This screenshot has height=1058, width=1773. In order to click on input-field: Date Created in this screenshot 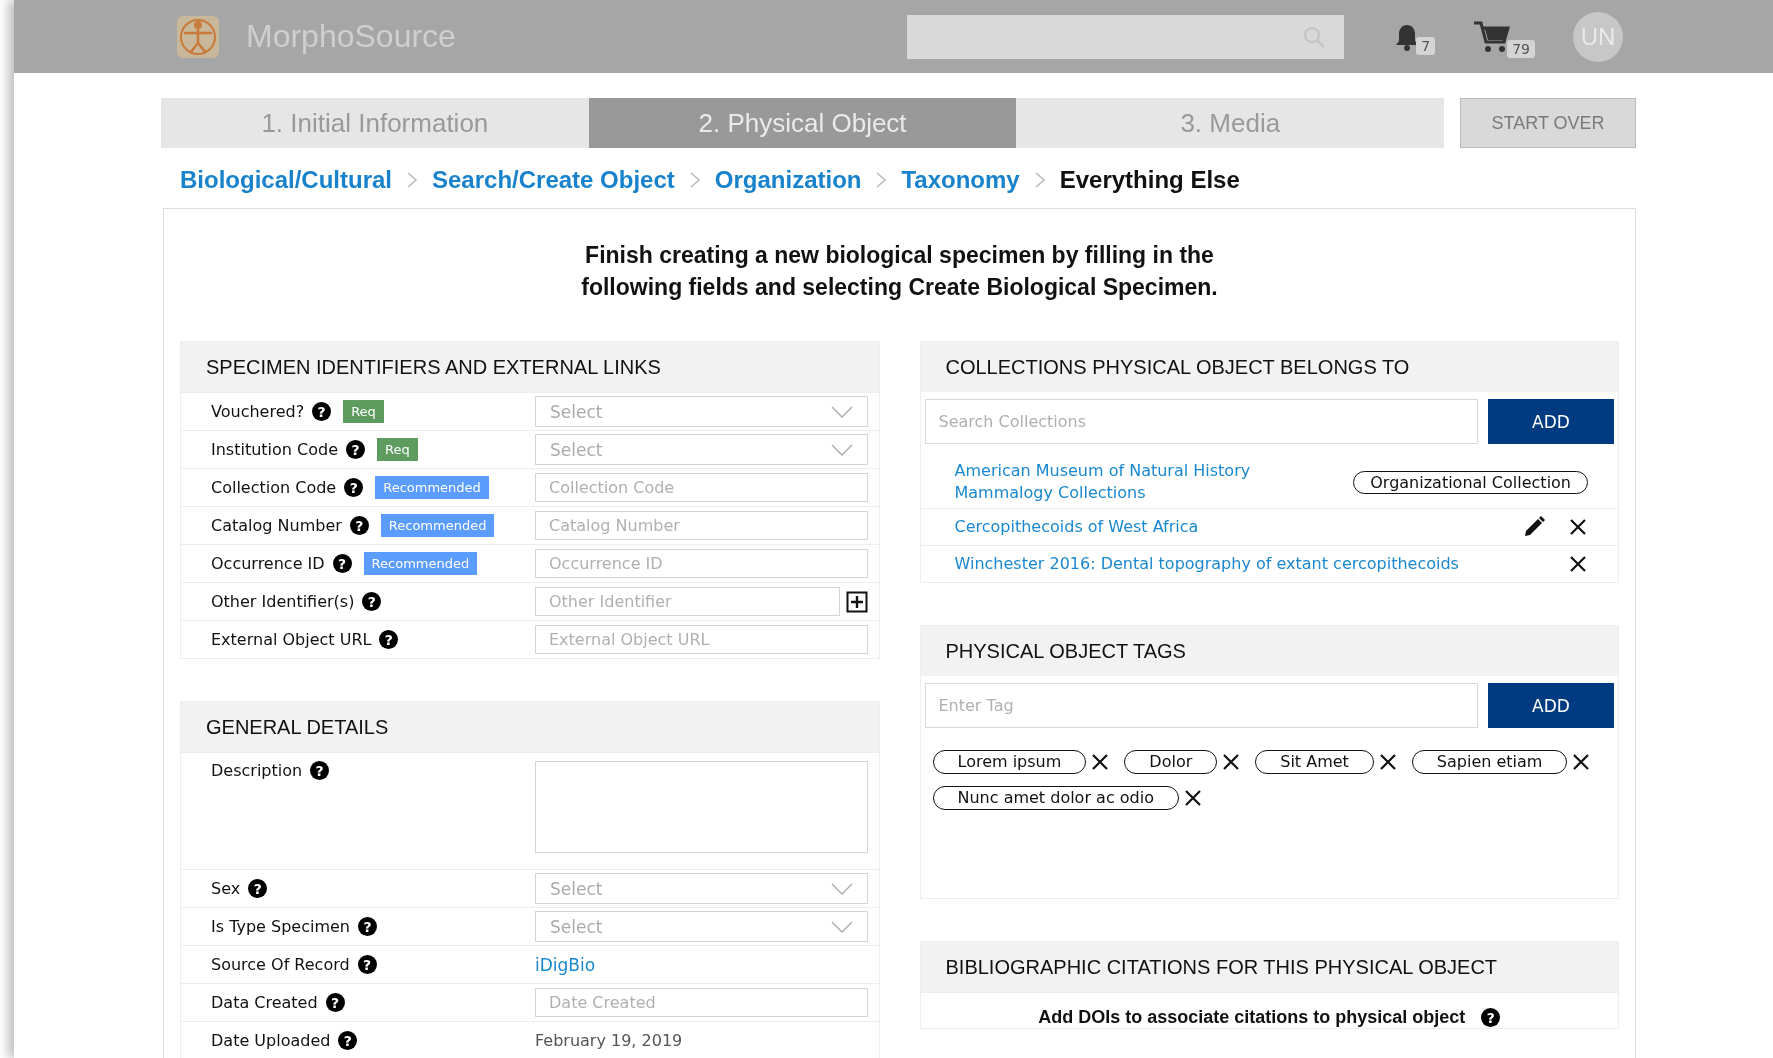, I will do `click(701, 1002)`.